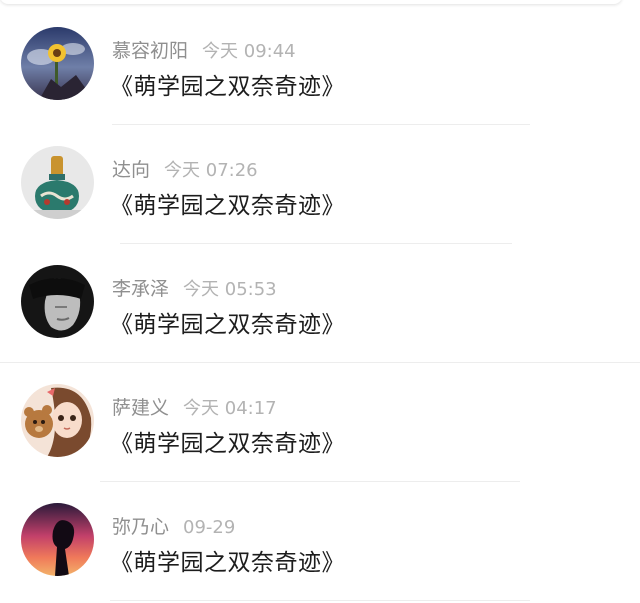 This screenshot has height=603, width=640. What do you see at coordinates (57, 420) in the screenshot?
I see `anime-girl-bear-avatar-icon` at bounding box center [57, 420].